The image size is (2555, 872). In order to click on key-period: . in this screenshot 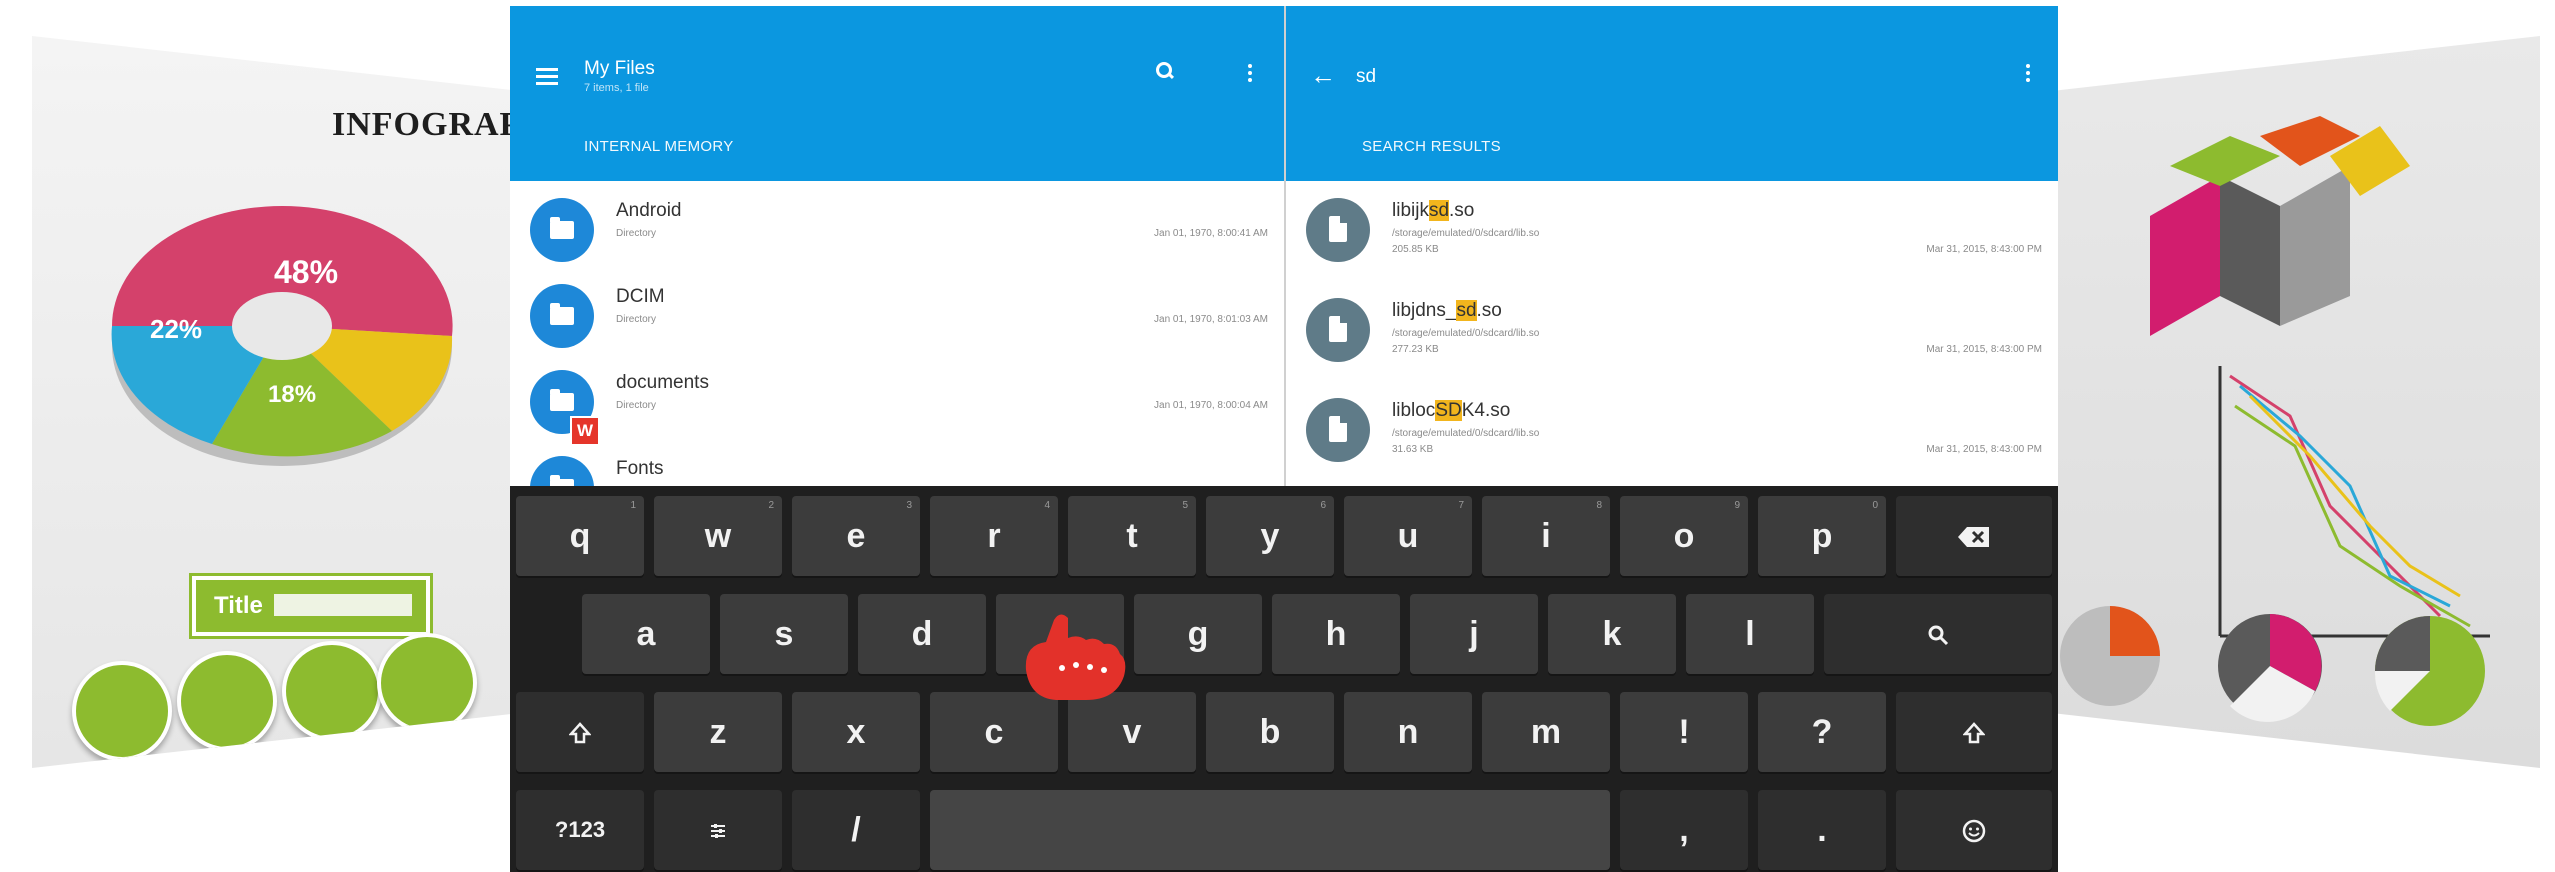, I will do `click(1822, 830)`.